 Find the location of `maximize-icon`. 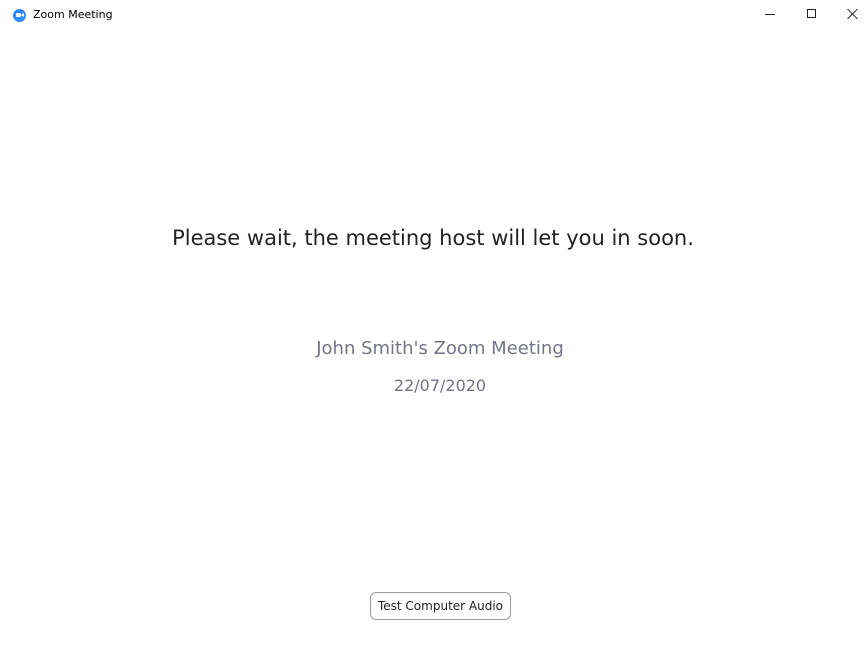

maximize-icon is located at coordinates (811, 13).